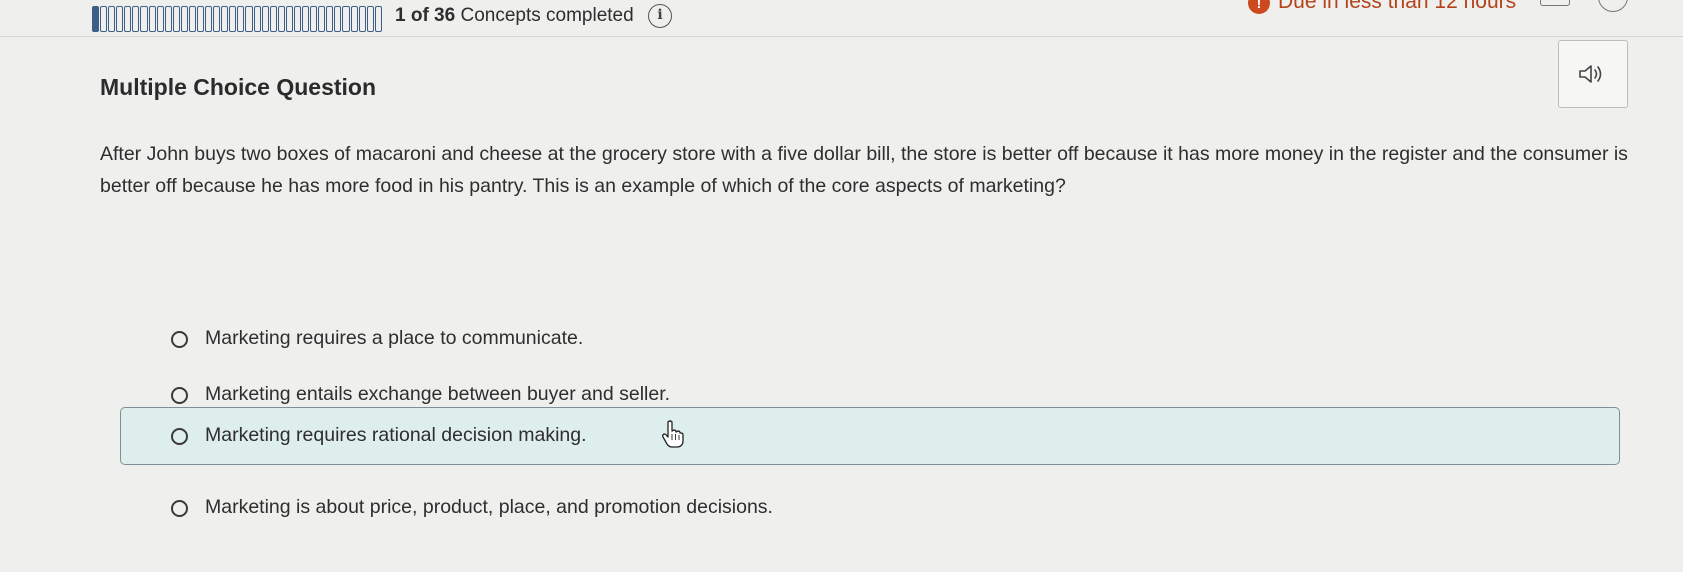  I want to click on read-aloud-button, so click(1593, 74).